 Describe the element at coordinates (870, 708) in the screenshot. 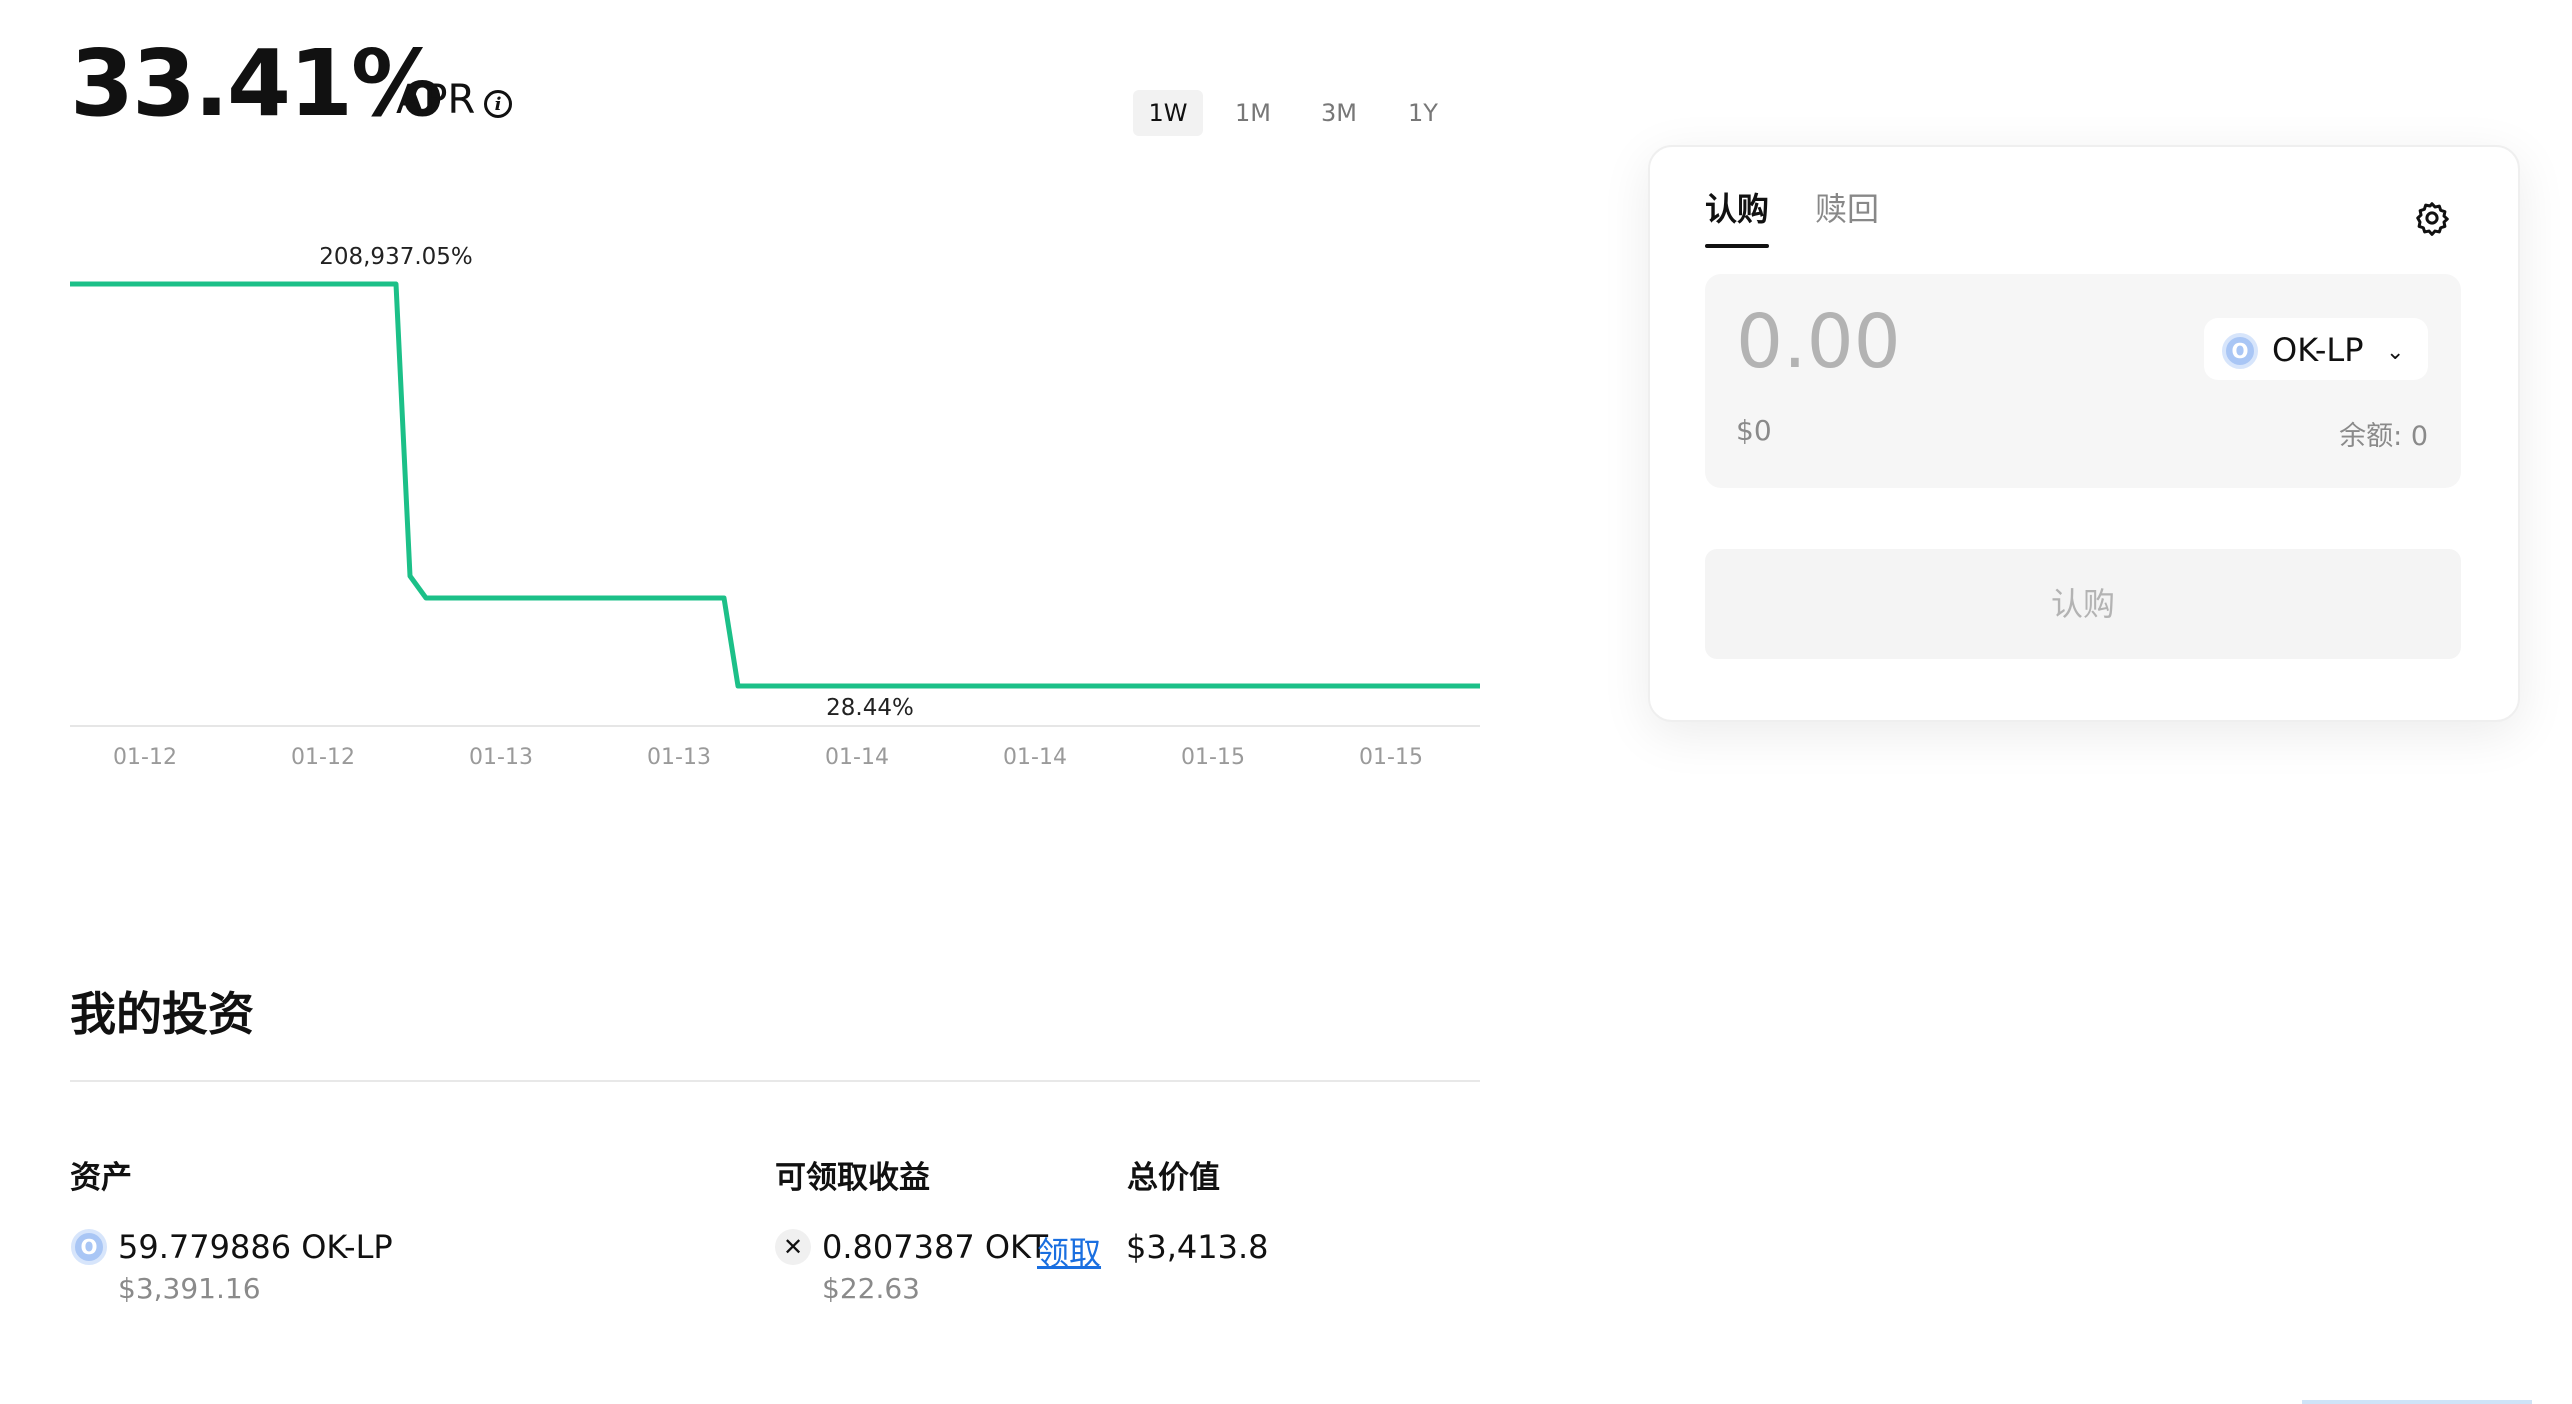

I see `min-data-label: 28.44%` at that location.